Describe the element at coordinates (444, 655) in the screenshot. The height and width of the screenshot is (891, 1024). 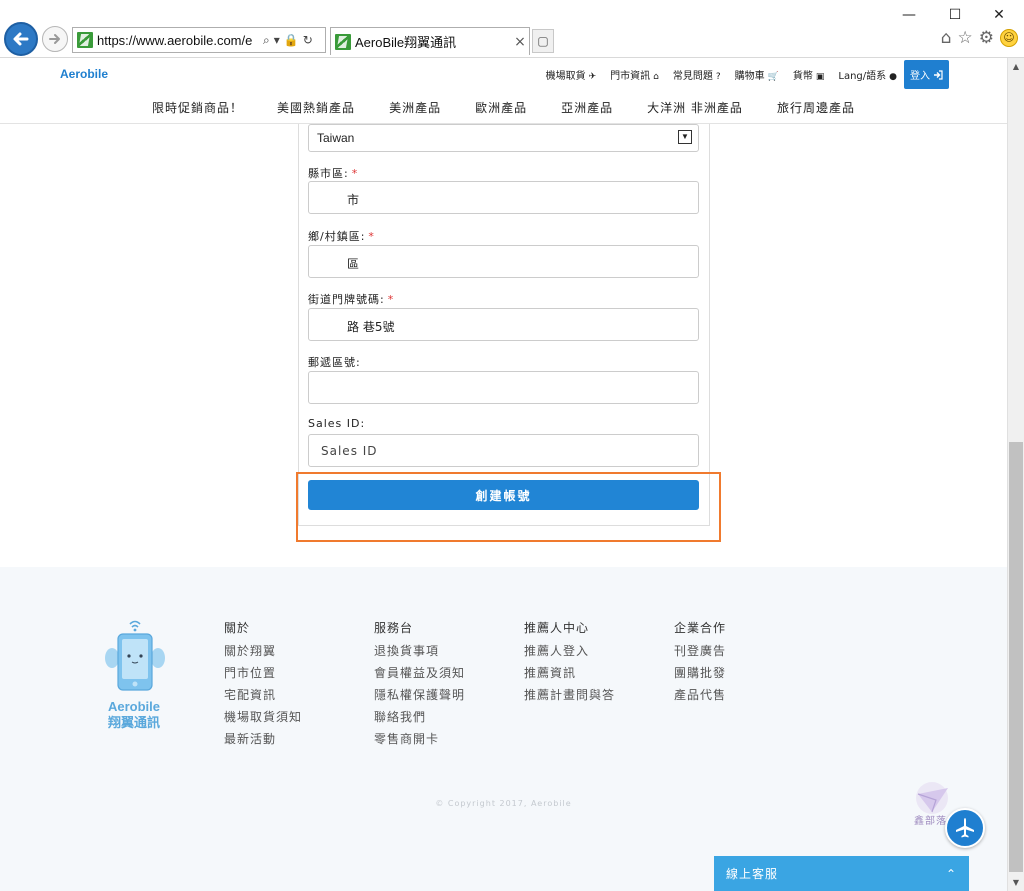
I see `footer-link: 退換貨事項` at that location.